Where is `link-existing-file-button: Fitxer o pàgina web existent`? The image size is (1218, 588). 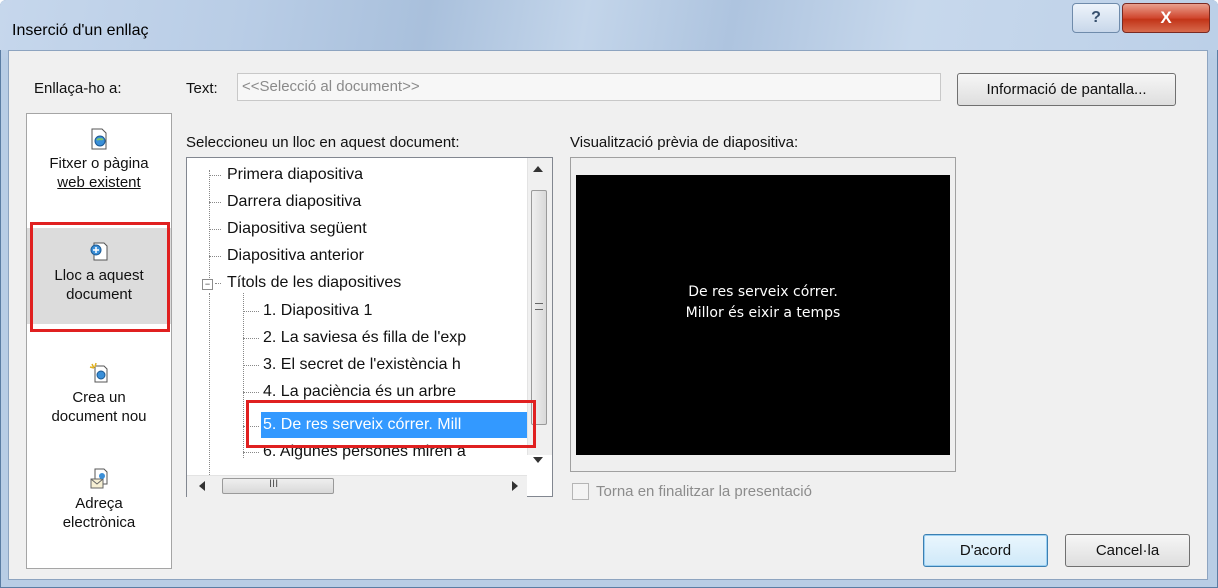
link-existing-file-button: Fitxer o pàgina web existent is located at coordinates (99, 160).